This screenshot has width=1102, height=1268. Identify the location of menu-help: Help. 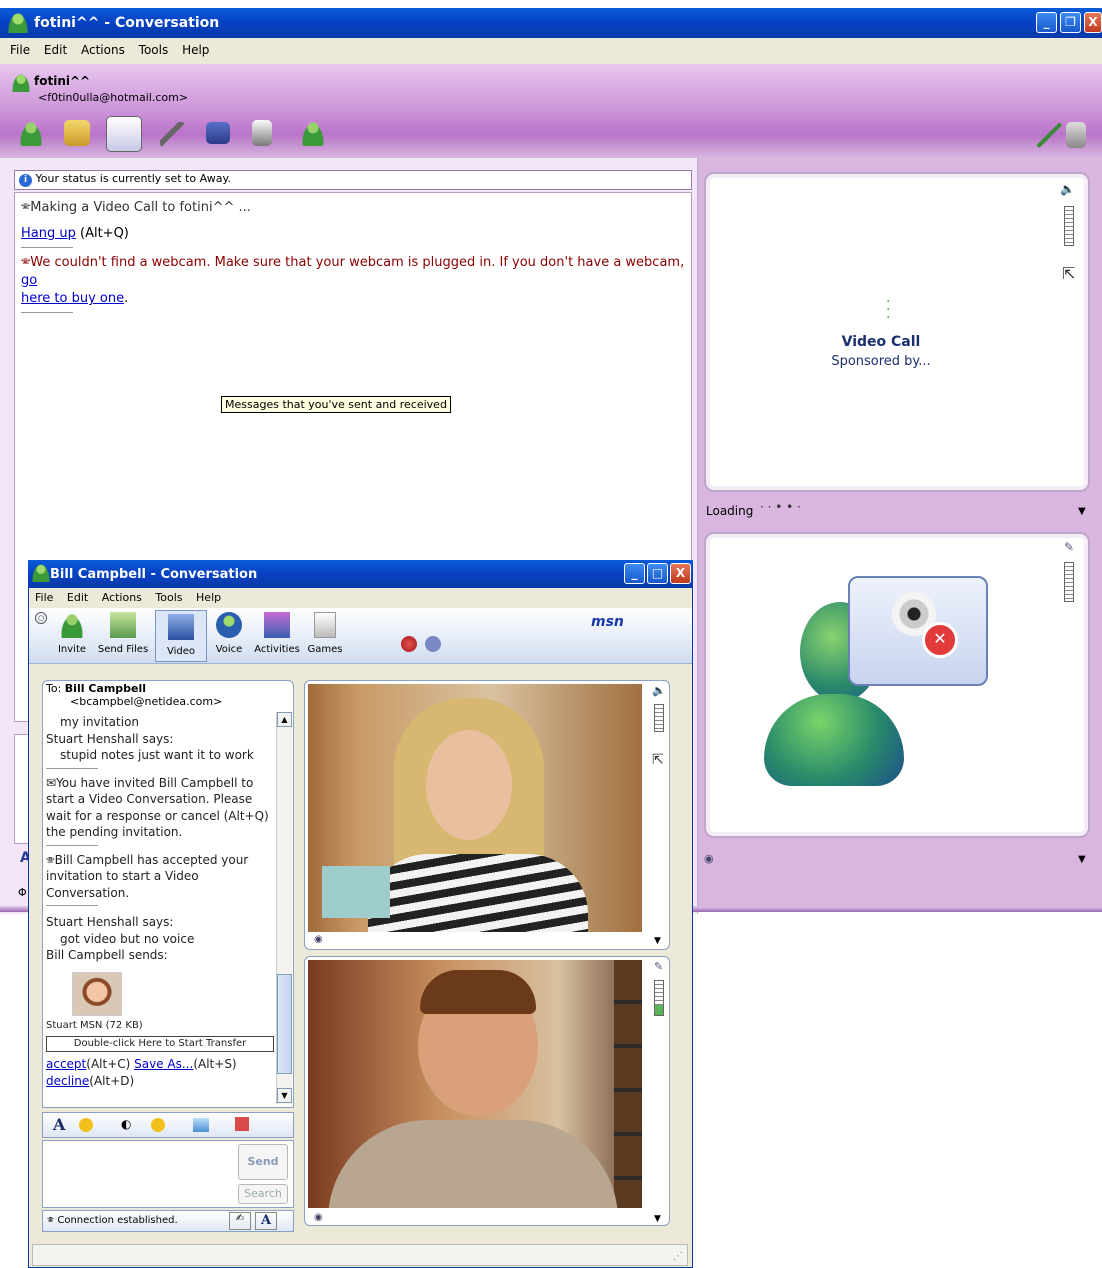
(195, 50).